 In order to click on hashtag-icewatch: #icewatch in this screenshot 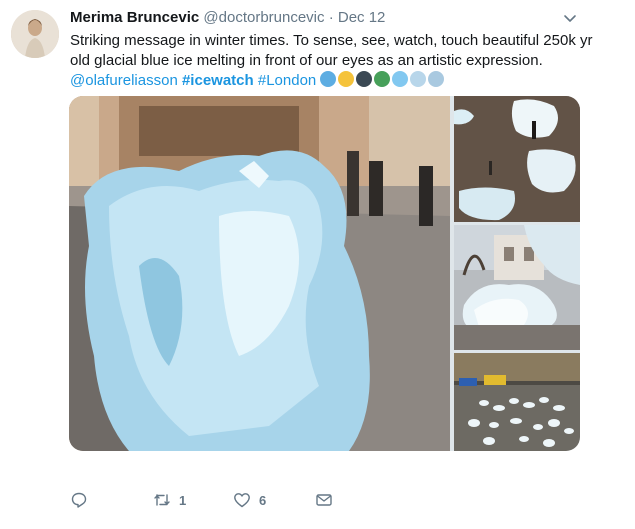, I will do `click(218, 80)`.